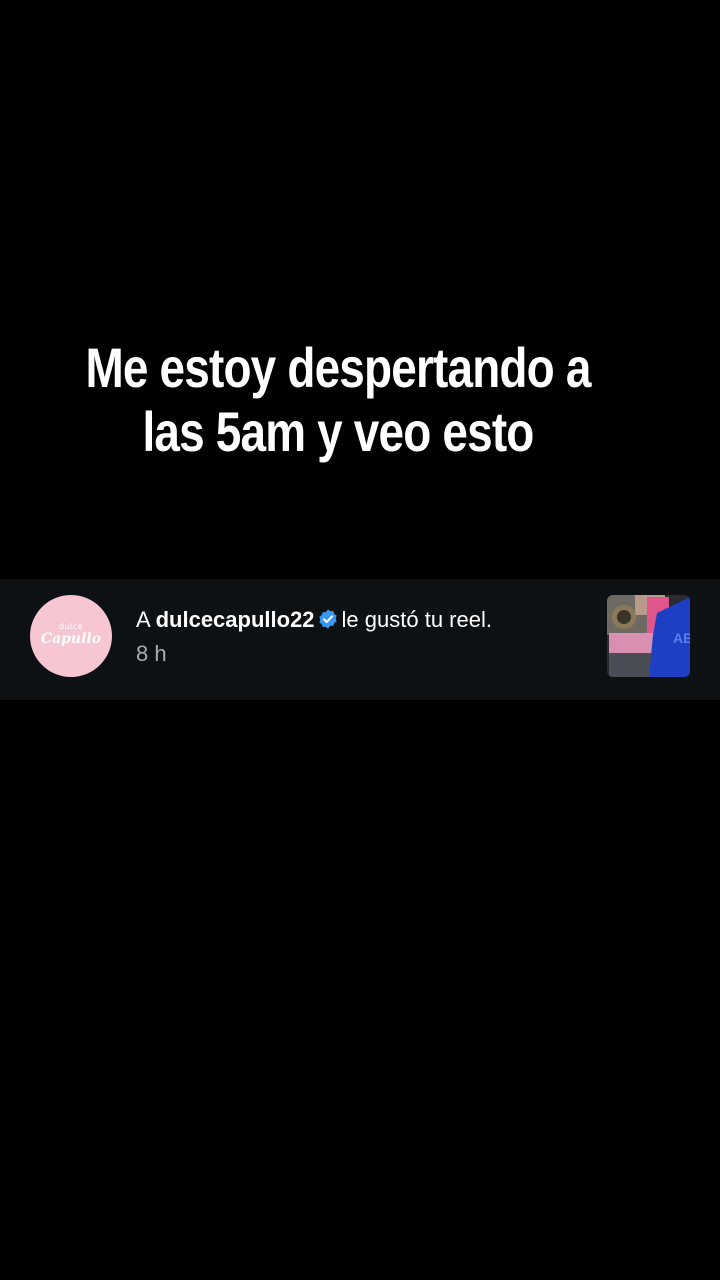  What do you see at coordinates (151, 653) in the screenshot?
I see `notification-time: 8 h` at bounding box center [151, 653].